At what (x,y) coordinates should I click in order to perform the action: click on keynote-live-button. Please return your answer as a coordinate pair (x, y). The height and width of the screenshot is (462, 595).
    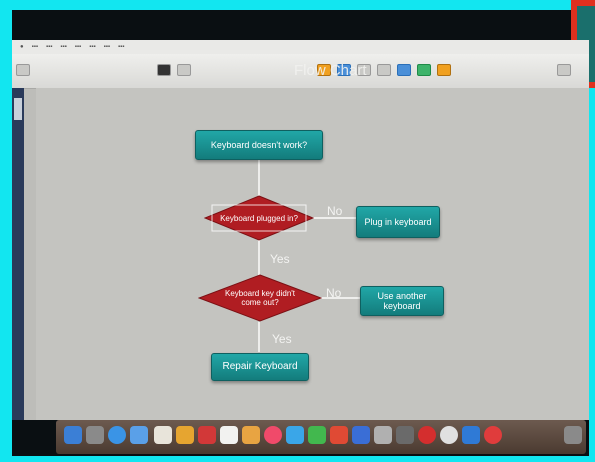
    Looking at the image, I should click on (184, 70).